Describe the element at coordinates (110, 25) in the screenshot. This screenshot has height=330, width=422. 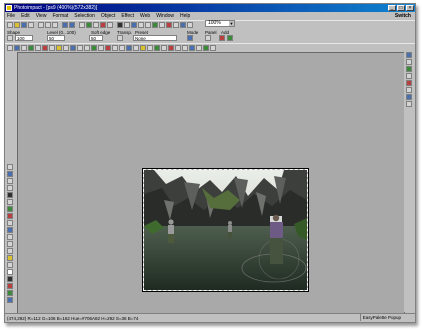
I see `brightness-icon` at that location.